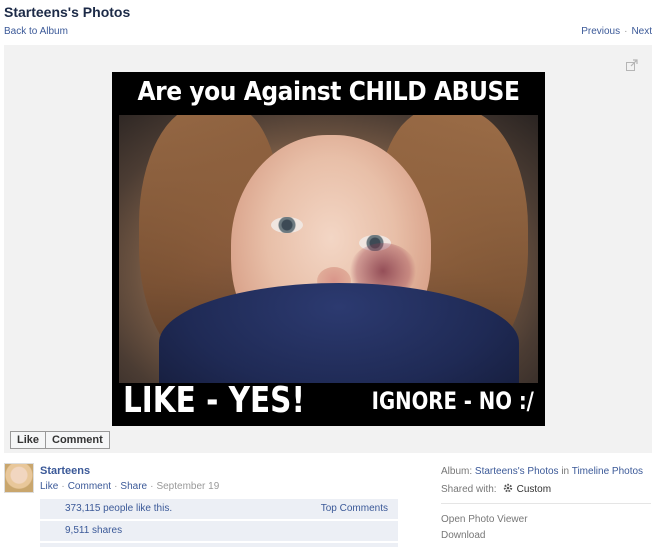 This screenshot has height=547, width=663. Describe the element at coordinates (77, 440) in the screenshot. I see `comment-button: Comment` at that location.